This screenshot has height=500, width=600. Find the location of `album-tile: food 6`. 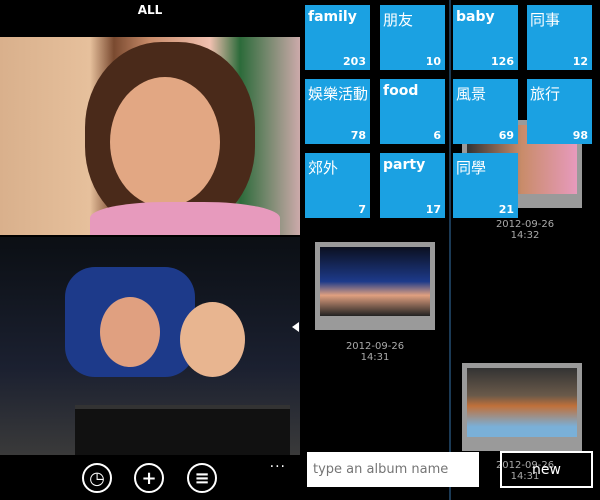

album-tile: food 6 is located at coordinates (412, 111).